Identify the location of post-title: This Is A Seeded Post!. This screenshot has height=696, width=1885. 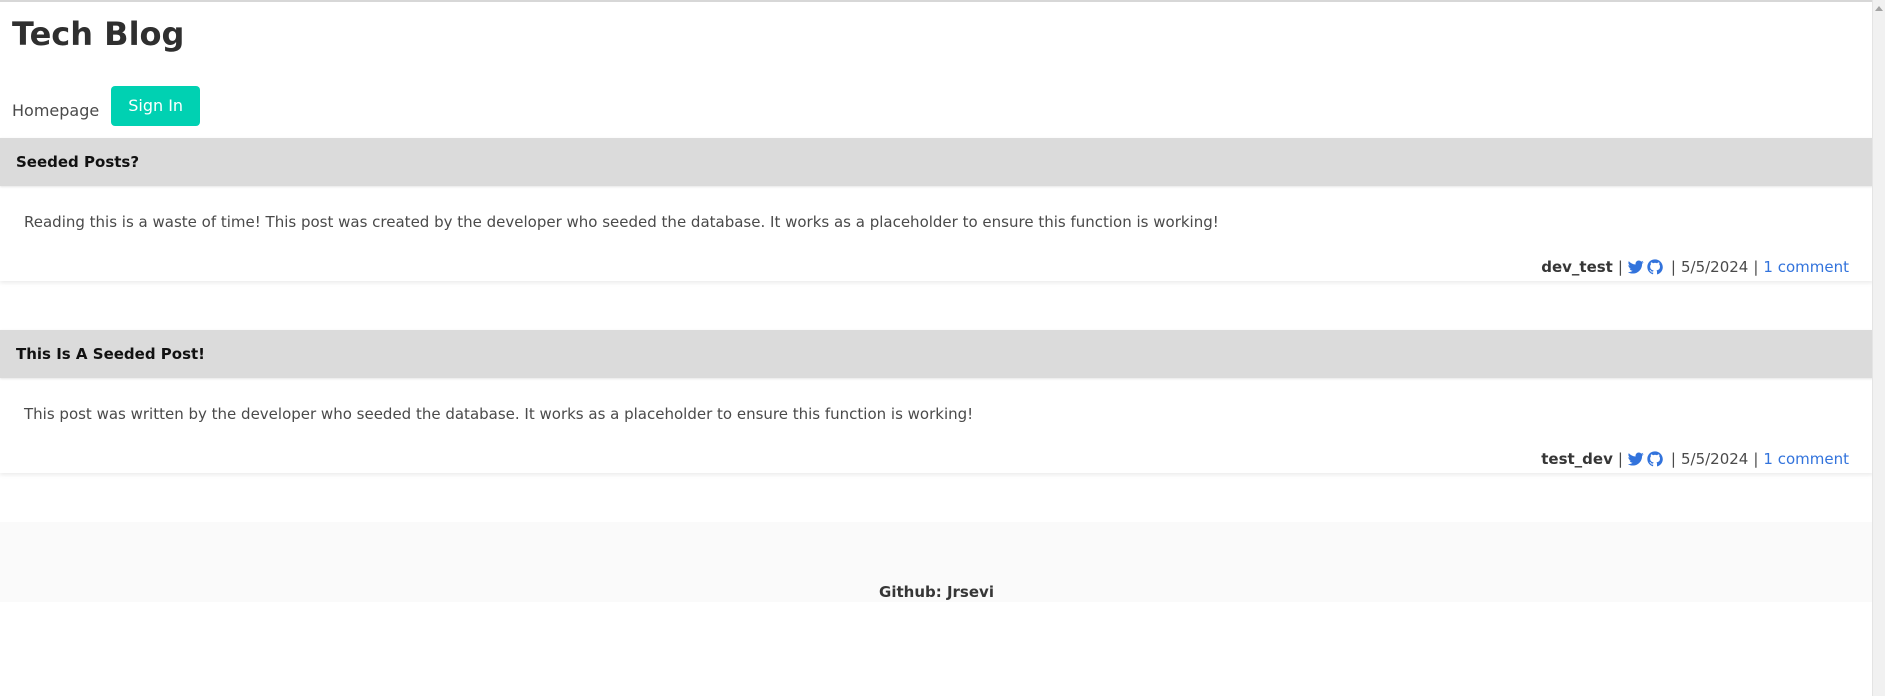
(111, 354).